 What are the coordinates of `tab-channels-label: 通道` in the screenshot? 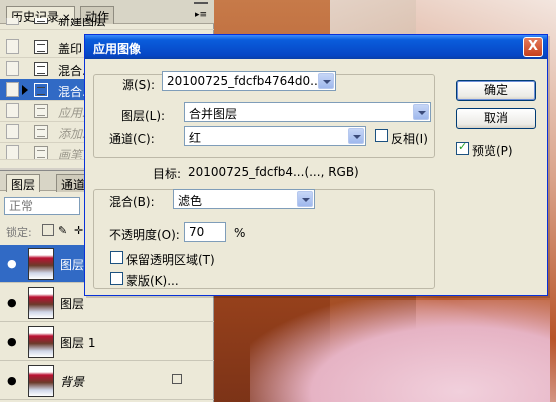 It's located at (73, 185).